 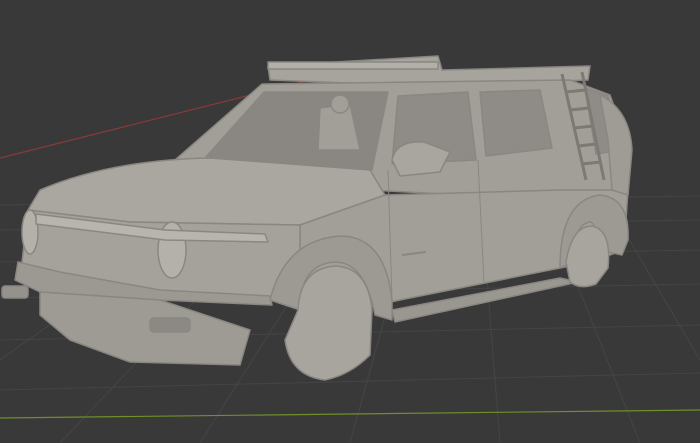 What do you see at coordinates (516, 123) in the screenshot?
I see `rear-door-window` at bounding box center [516, 123].